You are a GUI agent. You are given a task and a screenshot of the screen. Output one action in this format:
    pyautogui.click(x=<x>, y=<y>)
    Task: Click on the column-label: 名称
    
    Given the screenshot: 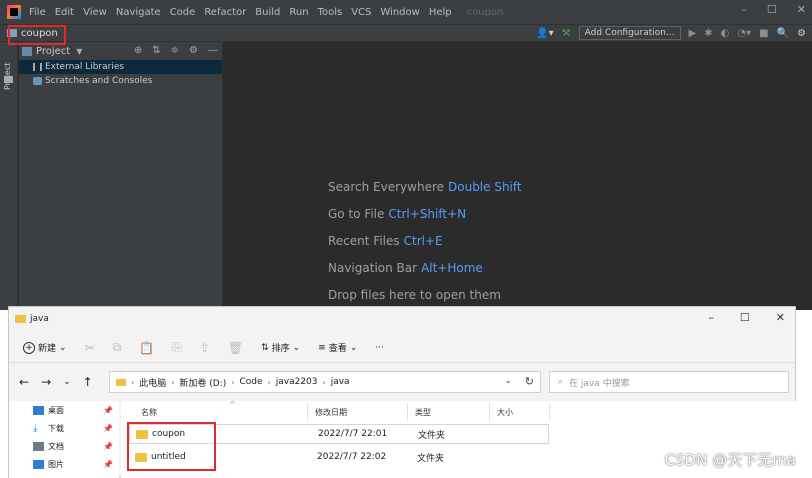 What is the action you would take?
    pyautogui.click(x=149, y=412)
    